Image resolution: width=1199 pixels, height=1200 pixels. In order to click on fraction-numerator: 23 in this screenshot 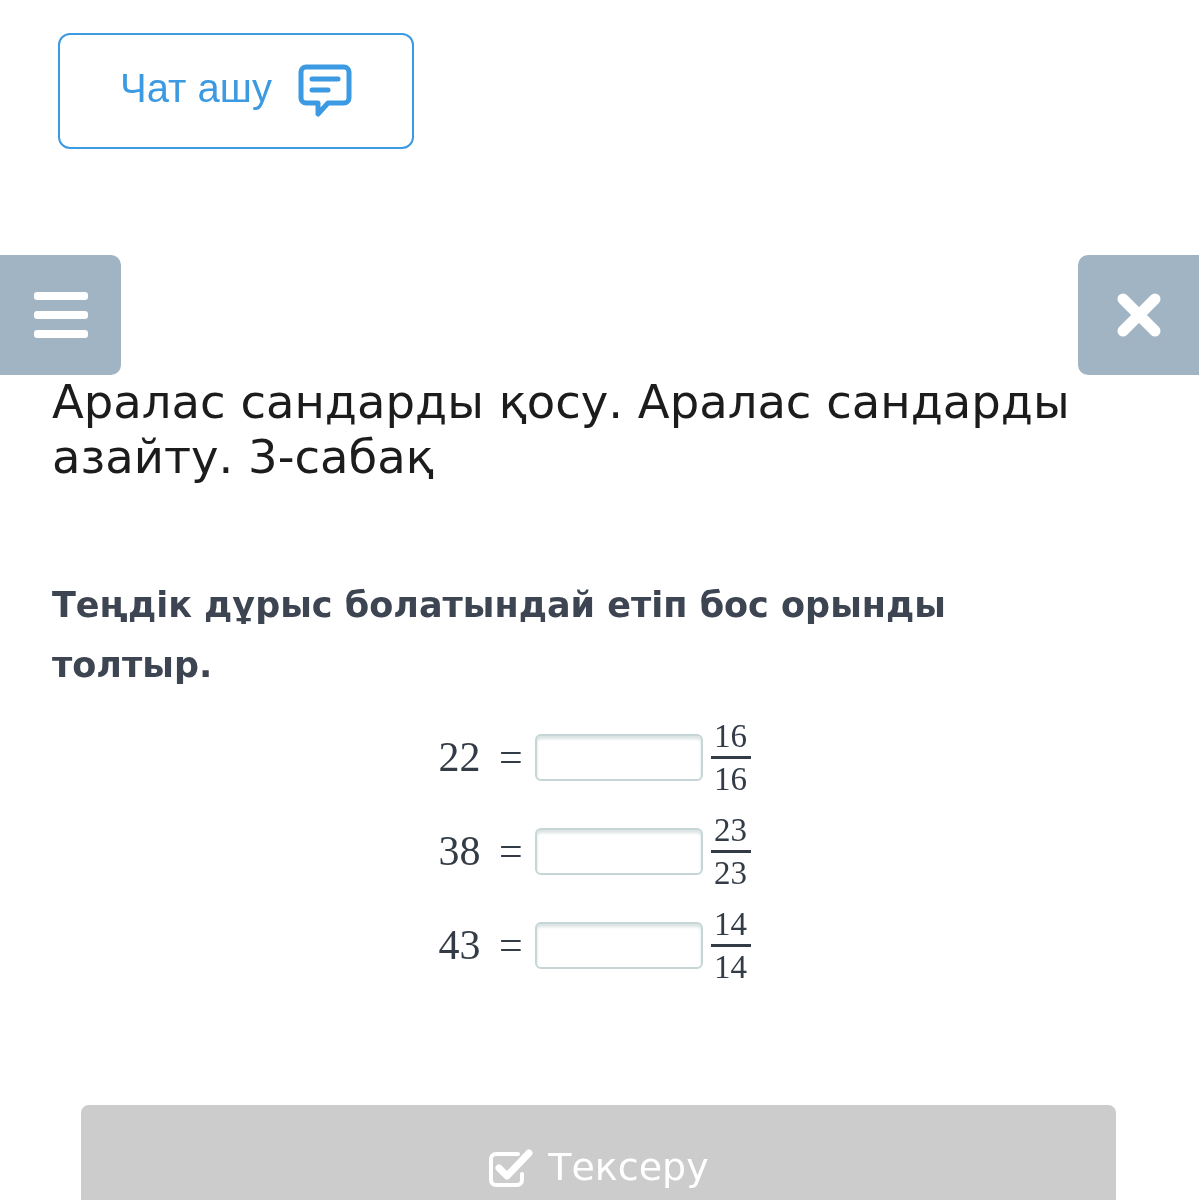, I will do `click(731, 829)`.